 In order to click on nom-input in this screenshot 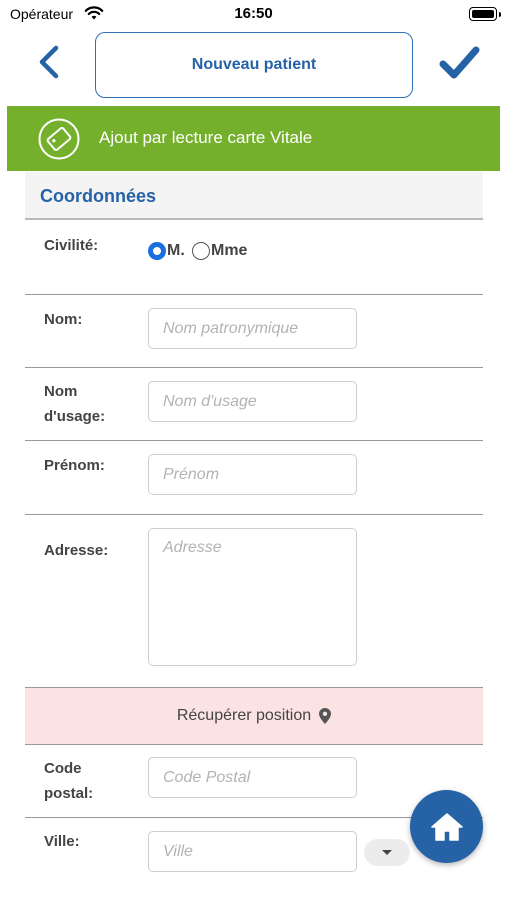, I will do `click(252, 328)`.